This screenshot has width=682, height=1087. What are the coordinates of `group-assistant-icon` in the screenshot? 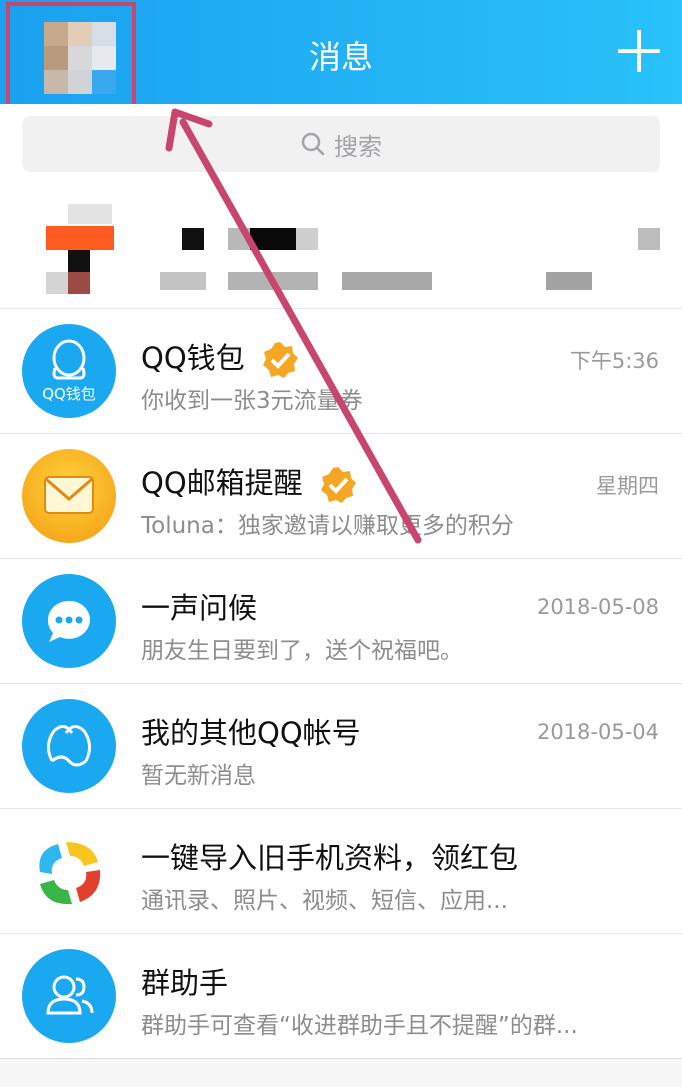 It's located at (69, 996).